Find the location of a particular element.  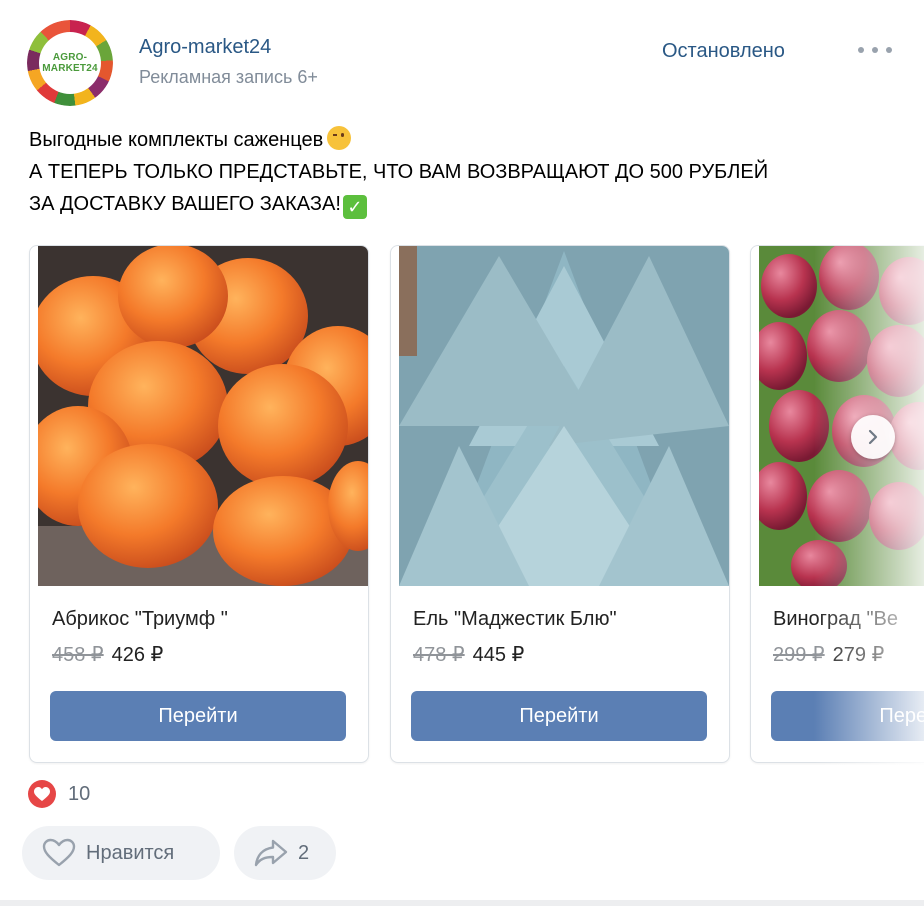

product-image-blue-spruce is located at coordinates (564, 416).